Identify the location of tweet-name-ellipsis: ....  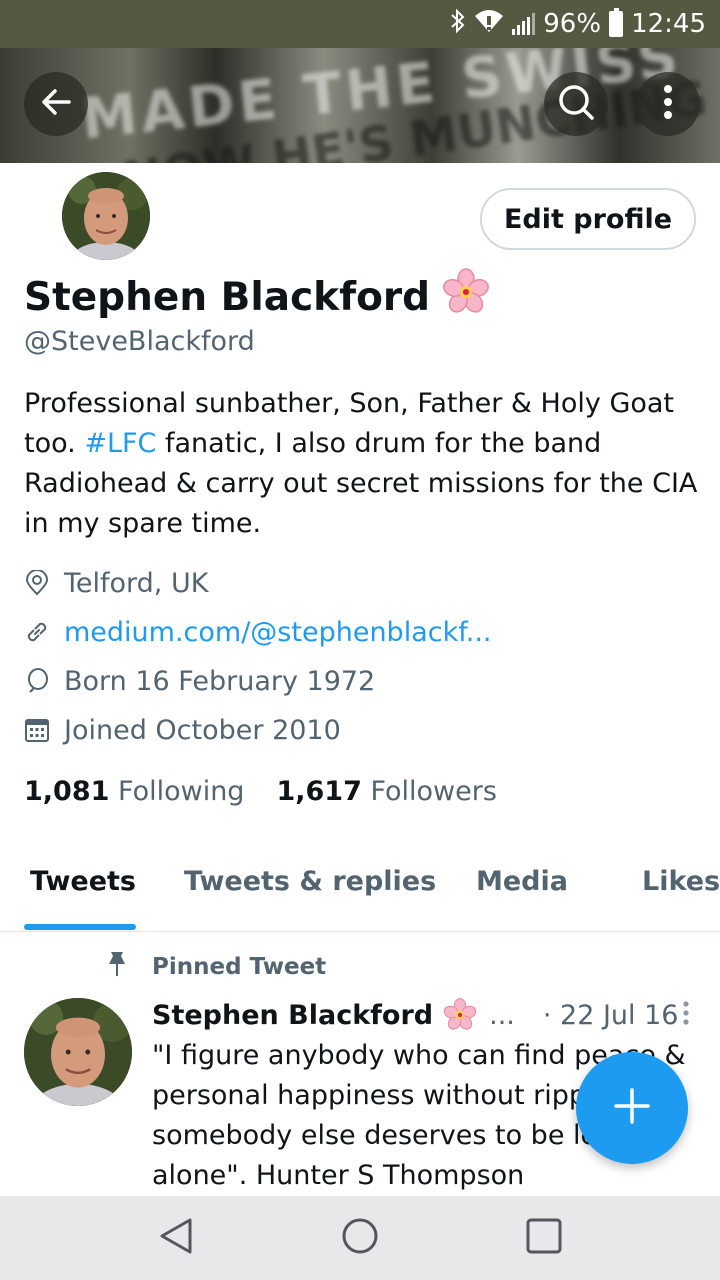
(502, 1015).